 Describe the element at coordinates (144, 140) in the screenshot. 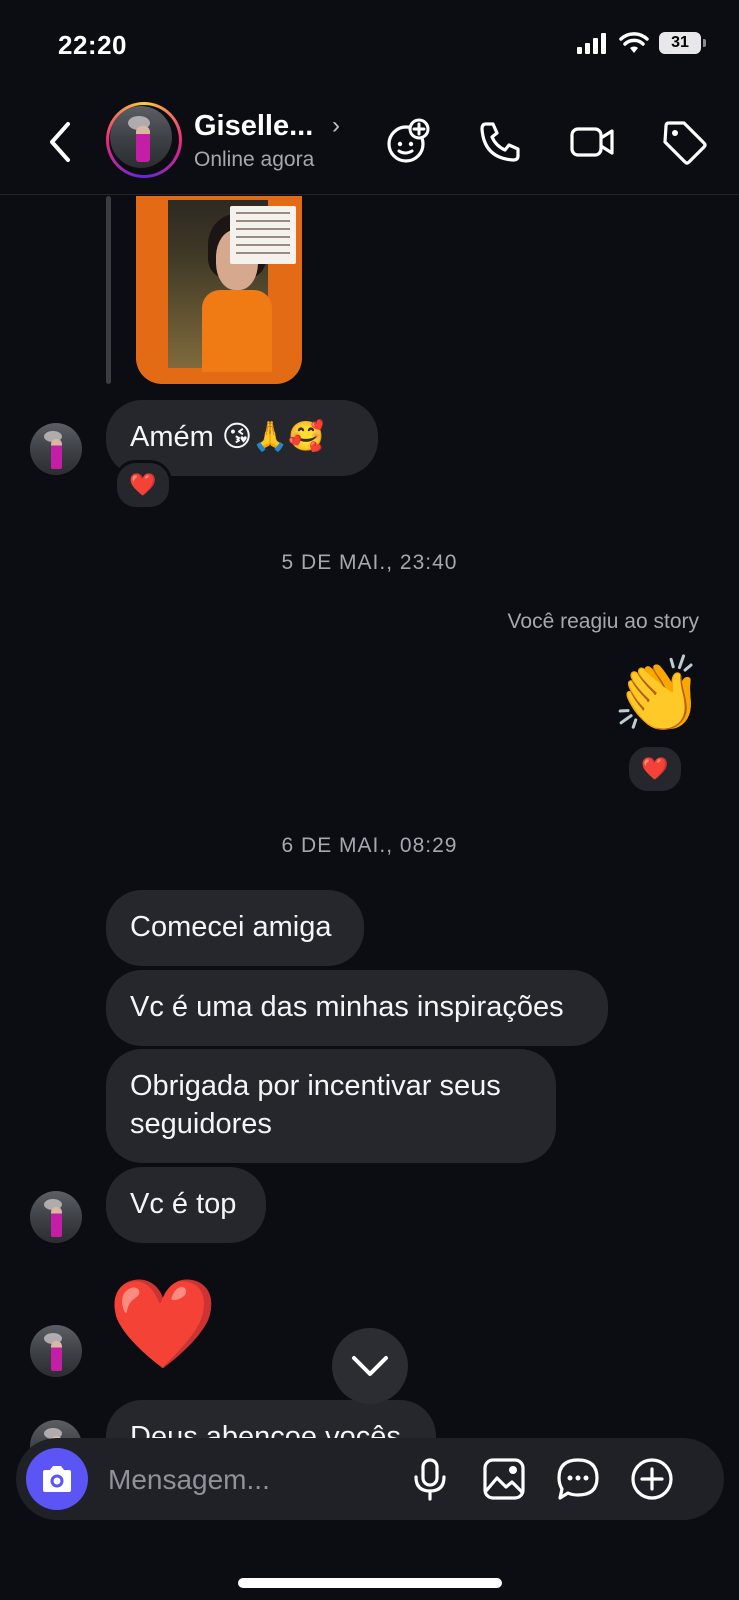

I see `contact-avatar` at that location.